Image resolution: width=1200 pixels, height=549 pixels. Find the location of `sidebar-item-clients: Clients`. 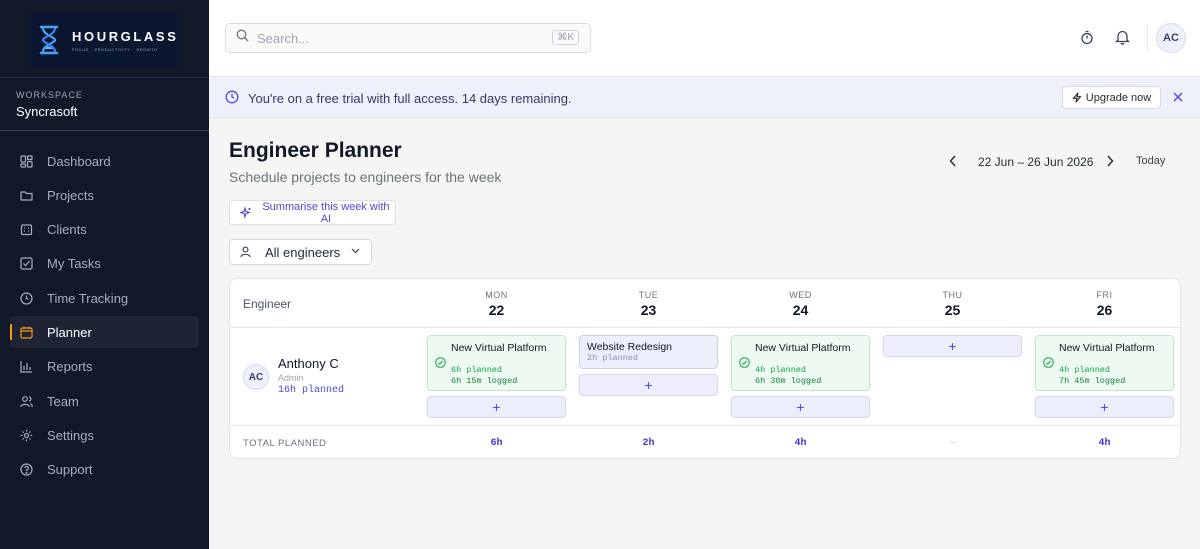

sidebar-item-clients: Clients is located at coordinates (104, 230).